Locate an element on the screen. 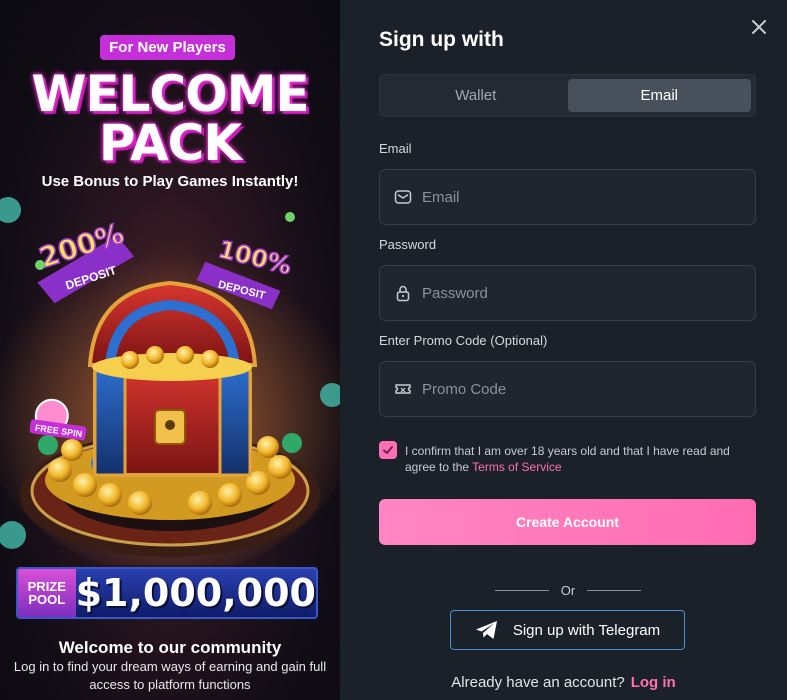 The image size is (787, 700). promo-code-field-container is located at coordinates (567, 389).